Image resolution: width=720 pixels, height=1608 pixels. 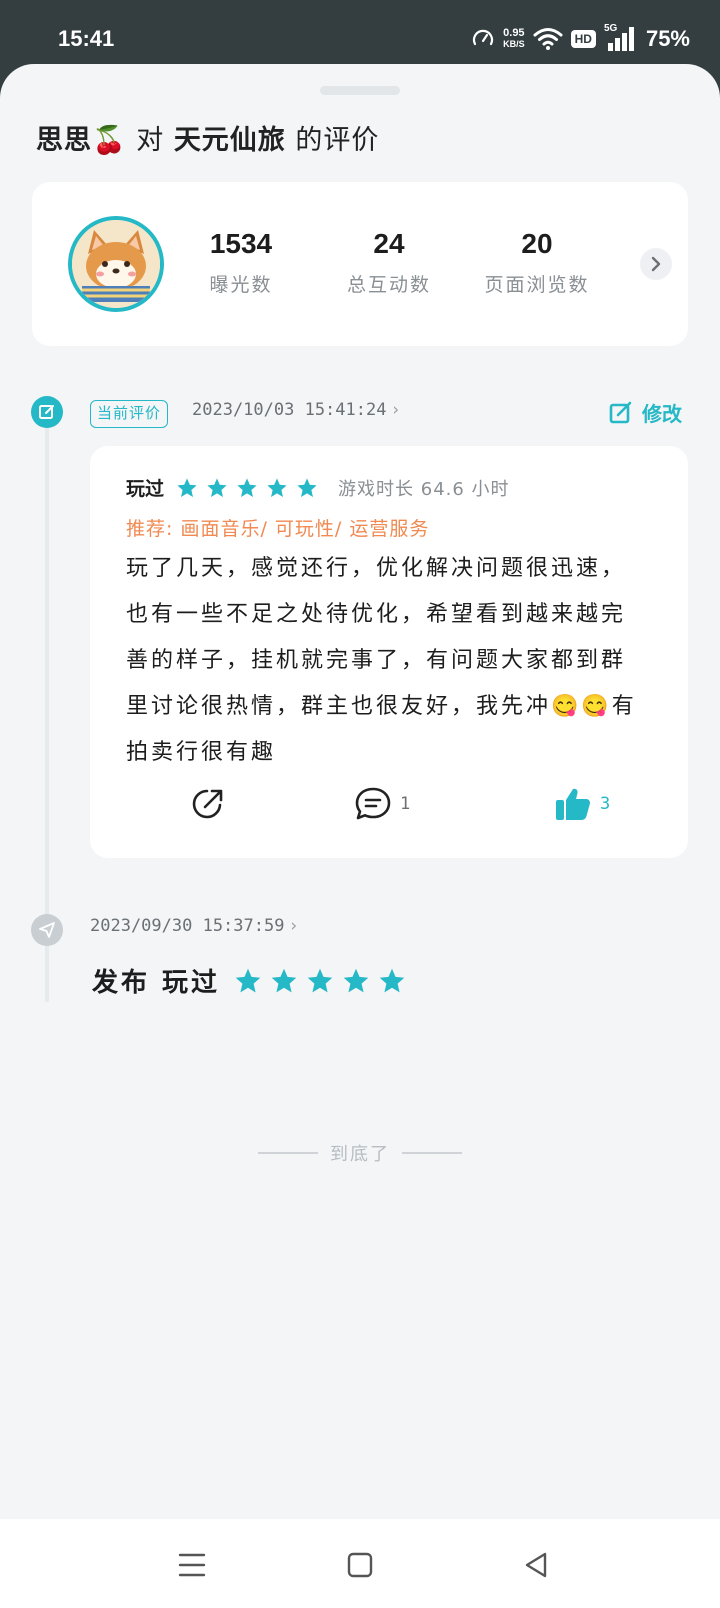 What do you see at coordinates (483, 37) in the screenshot?
I see `speedometer-icon` at bounding box center [483, 37].